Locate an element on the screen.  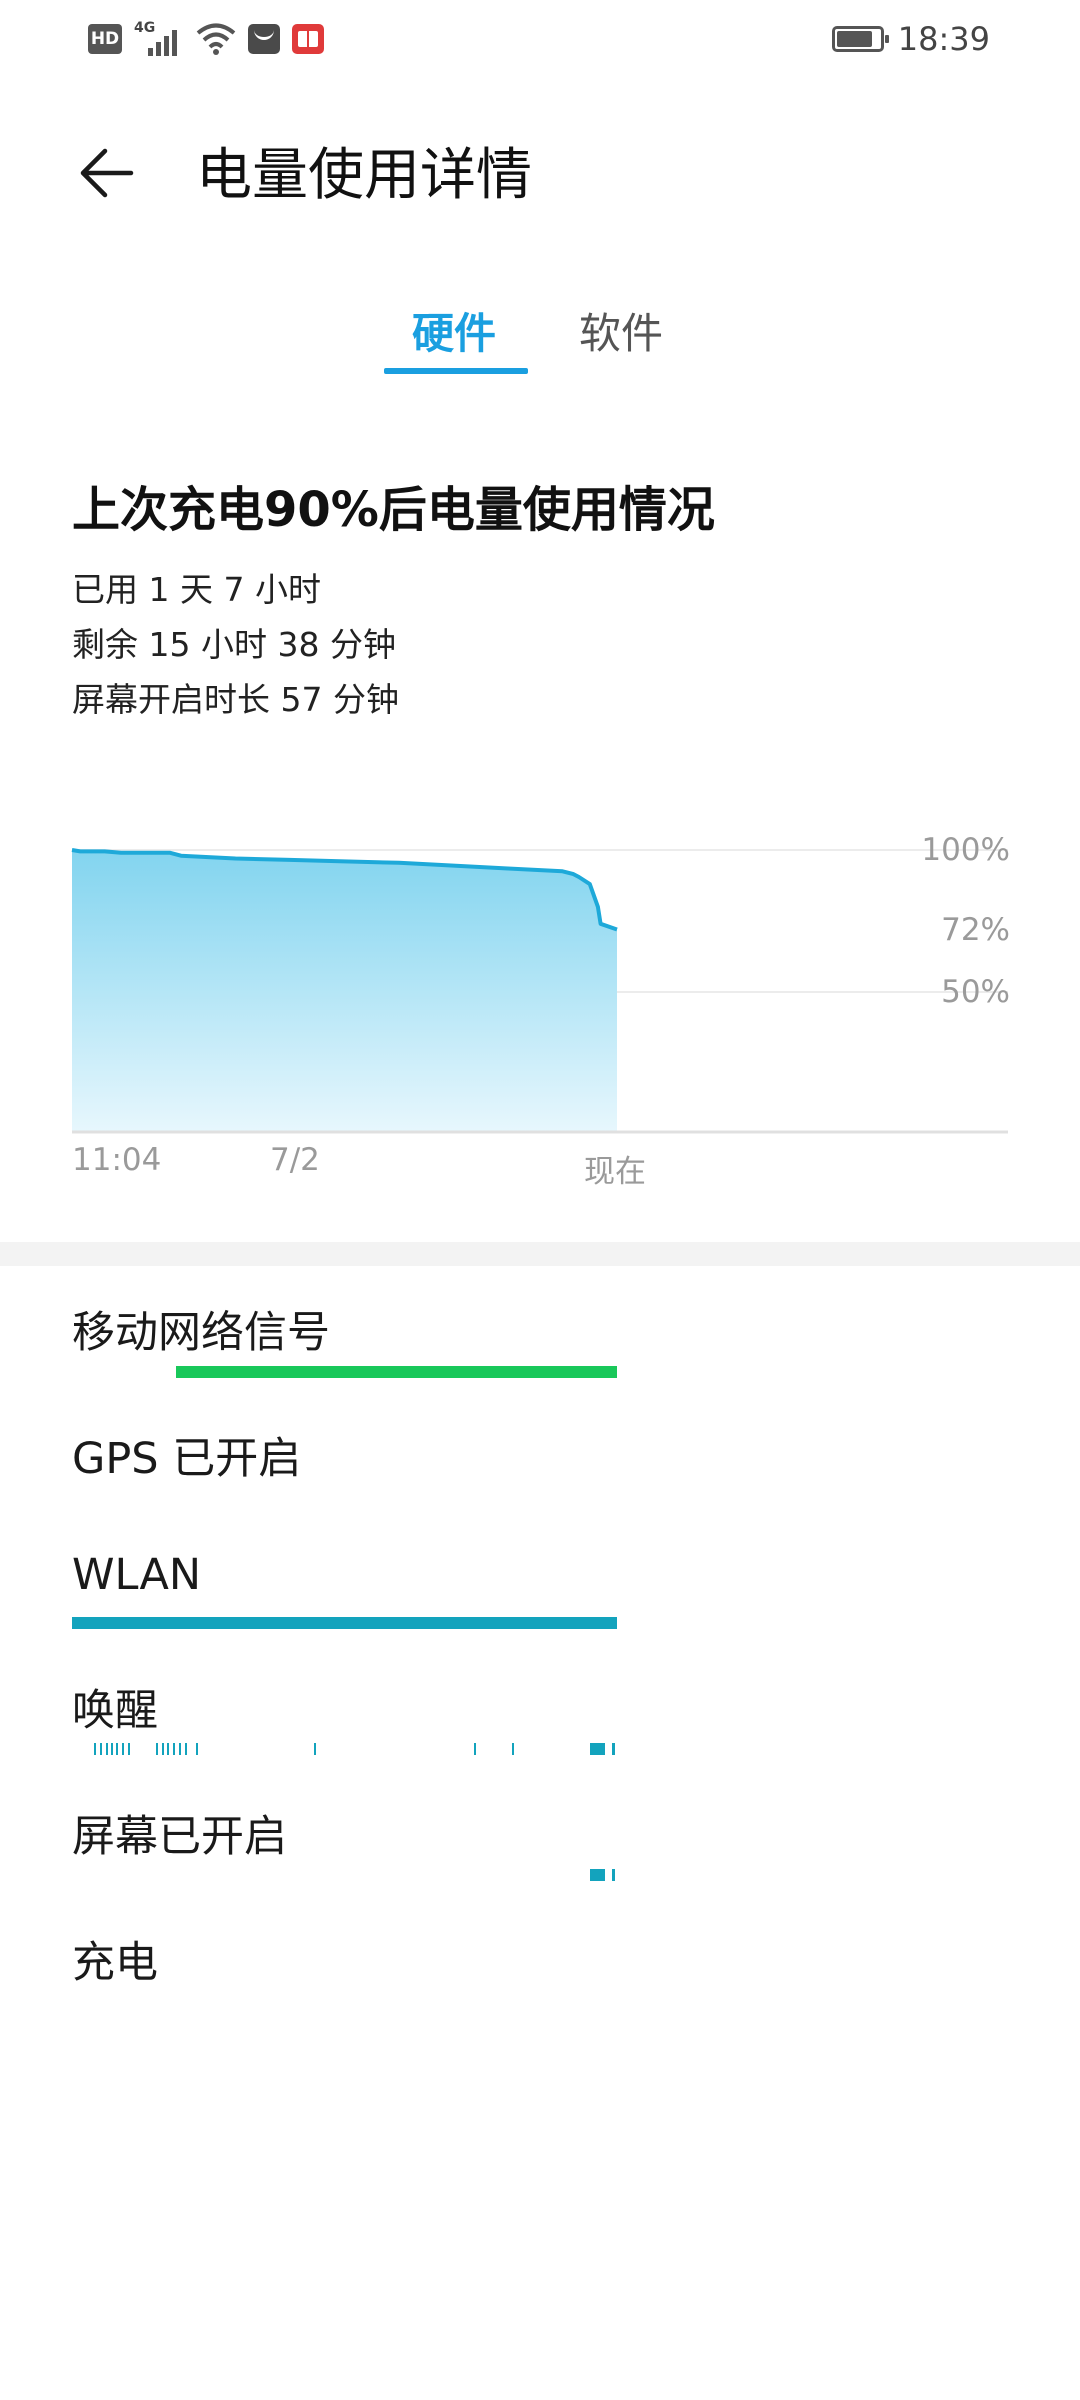
signal-4g-icon: 4G is located at coordinates (159, 38).